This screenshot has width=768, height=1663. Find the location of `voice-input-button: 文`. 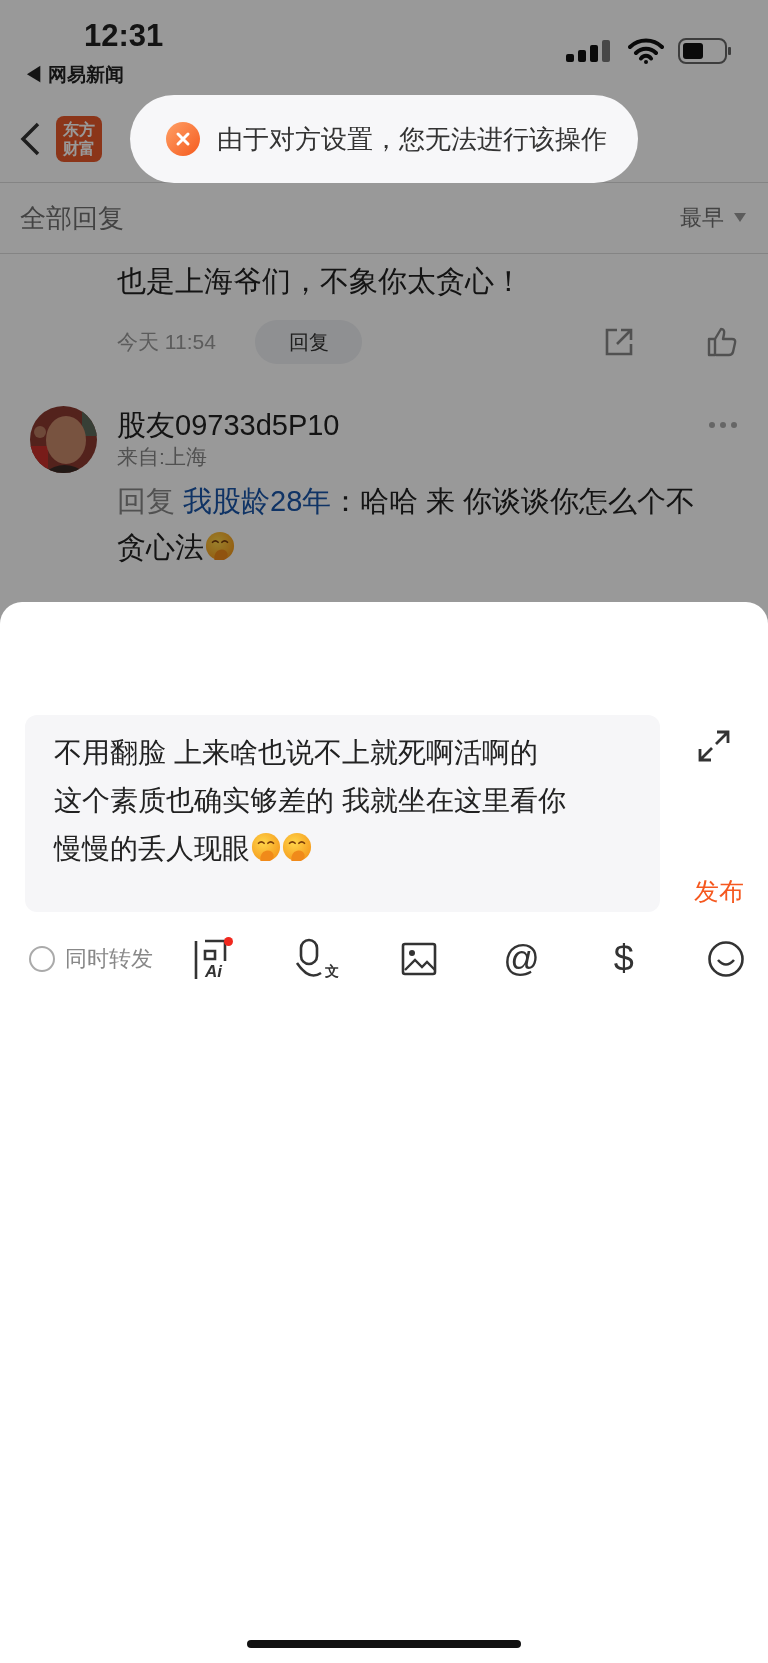

voice-input-button: 文 is located at coordinates (315, 959).